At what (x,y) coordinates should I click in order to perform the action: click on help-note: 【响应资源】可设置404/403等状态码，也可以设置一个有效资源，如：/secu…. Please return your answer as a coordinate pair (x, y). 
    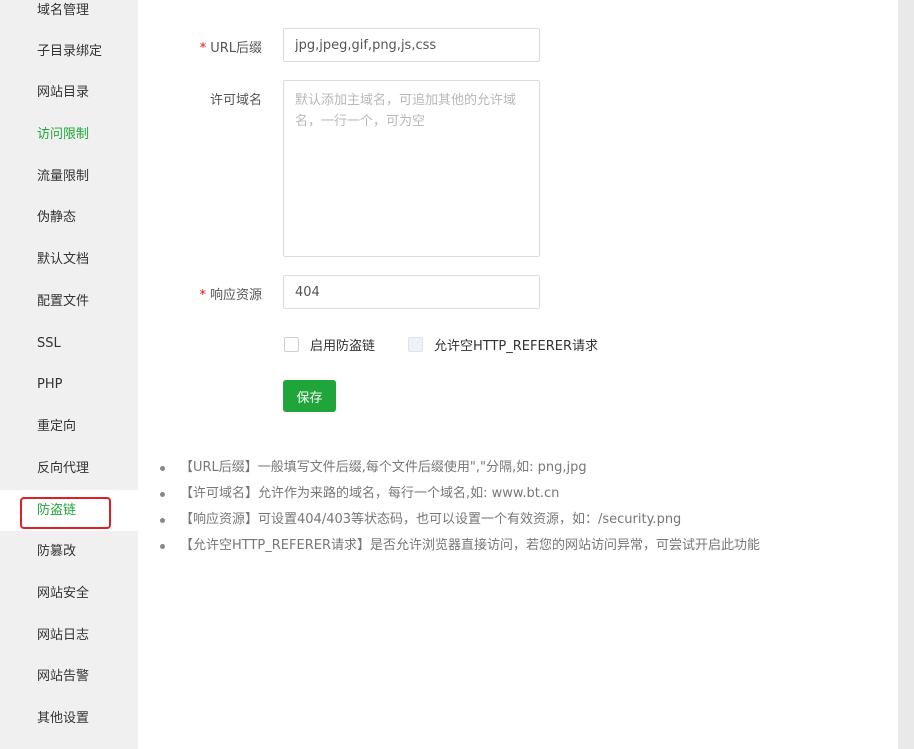
    Looking at the image, I should click on (460, 522).